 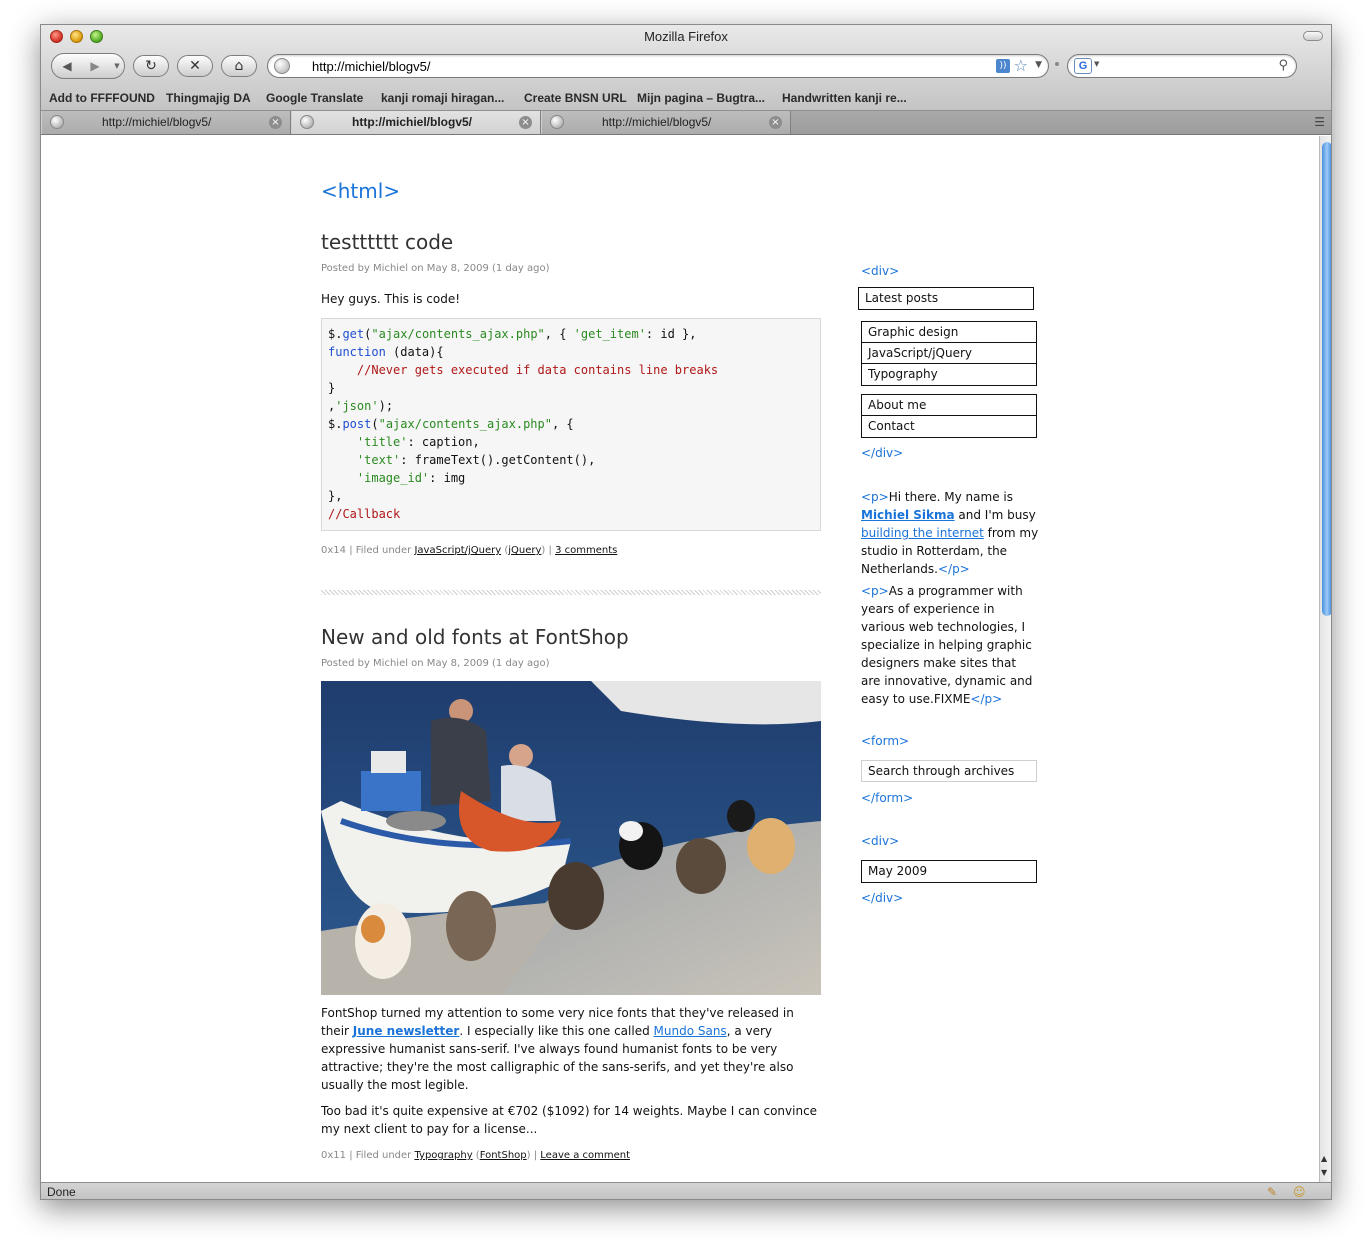 I want to click on url-input: http://michiel/blogv5/, so click(x=371, y=66).